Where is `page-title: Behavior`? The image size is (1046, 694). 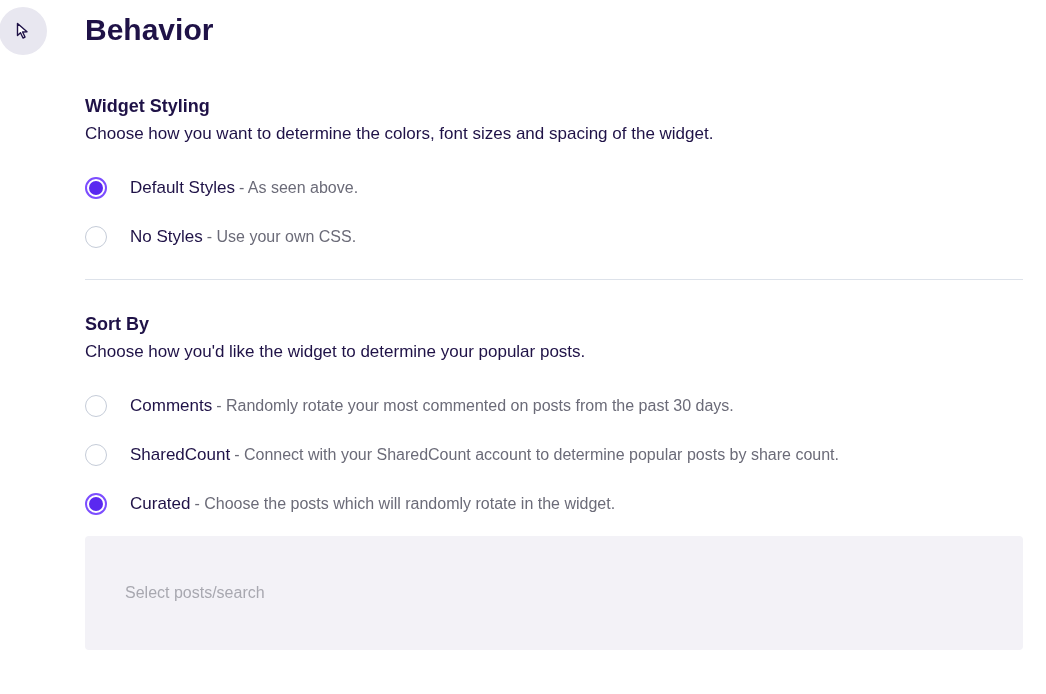 page-title: Behavior is located at coordinates (150, 30).